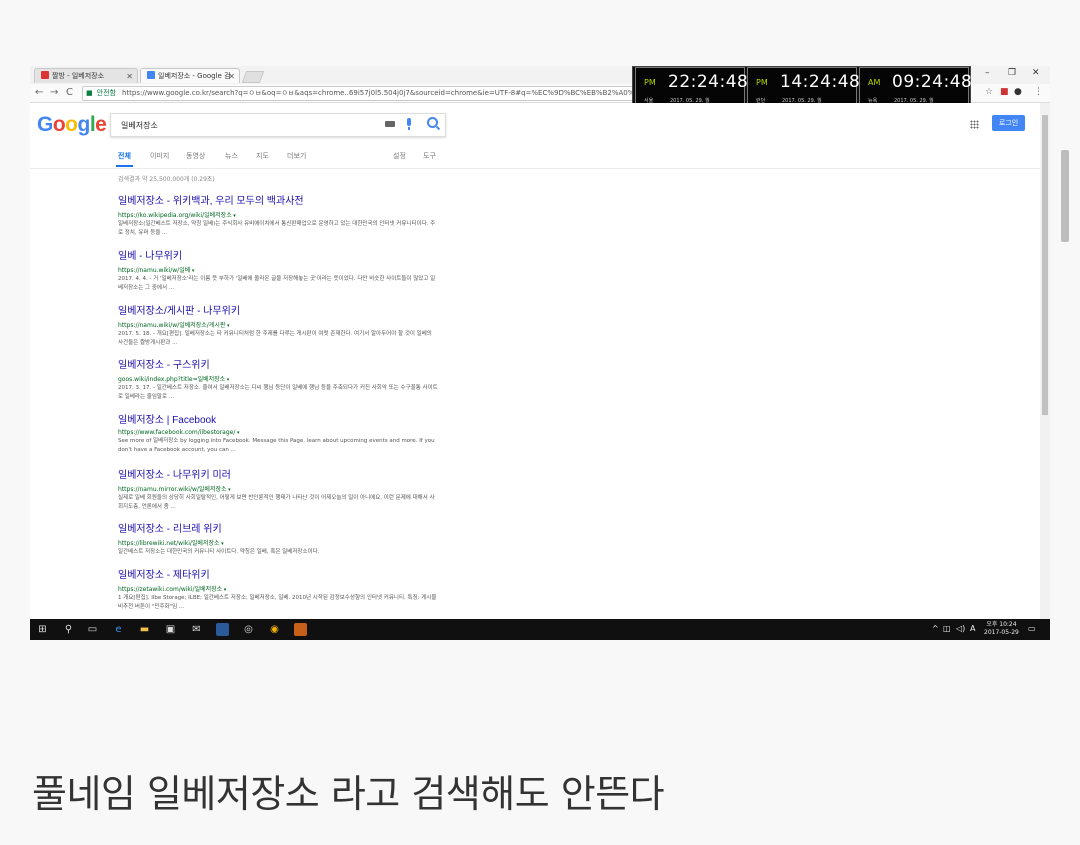 The width and height of the screenshot is (1080, 845). What do you see at coordinates (974, 124) in the screenshot?
I see `apps-grid-icon` at bounding box center [974, 124].